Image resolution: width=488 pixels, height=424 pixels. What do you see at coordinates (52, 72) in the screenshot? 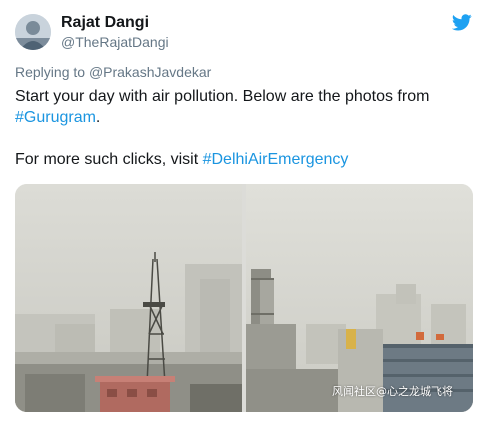
I see `replying-to-prefix: Replying to` at bounding box center [52, 72].